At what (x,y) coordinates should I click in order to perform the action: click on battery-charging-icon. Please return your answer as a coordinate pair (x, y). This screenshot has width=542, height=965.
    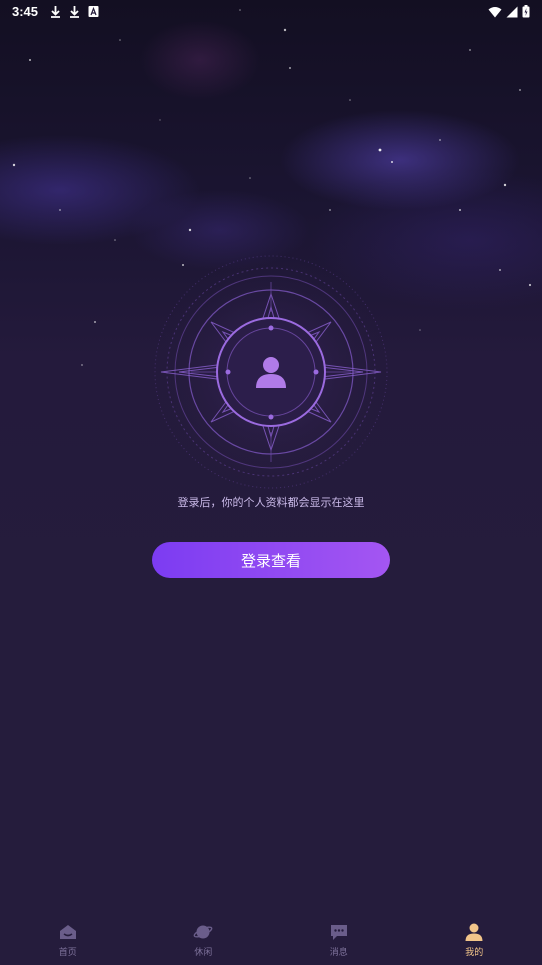
    Looking at the image, I should click on (526, 11).